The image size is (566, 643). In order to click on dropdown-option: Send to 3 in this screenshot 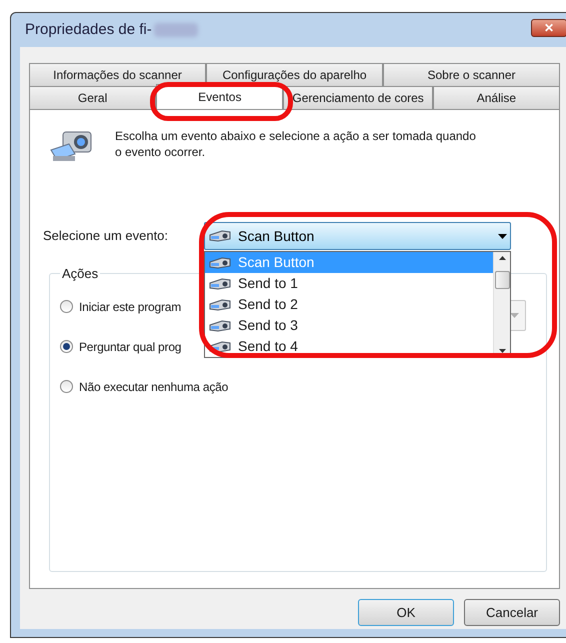, I will do `click(349, 325)`.